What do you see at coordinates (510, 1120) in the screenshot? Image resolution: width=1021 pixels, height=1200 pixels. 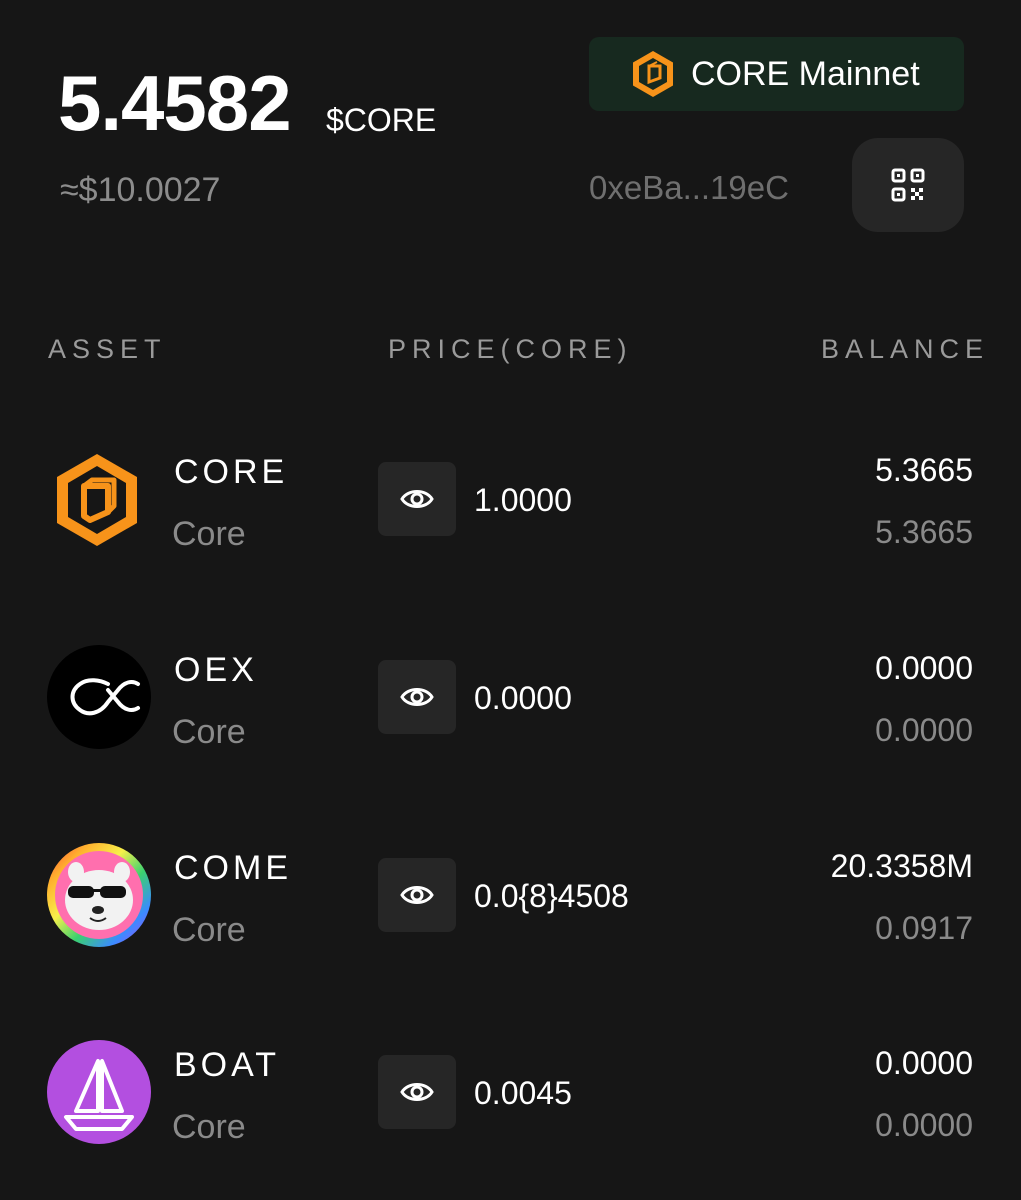 I see `token-row-boat: BOAT Core 0.0045 0.0000 0.0000` at bounding box center [510, 1120].